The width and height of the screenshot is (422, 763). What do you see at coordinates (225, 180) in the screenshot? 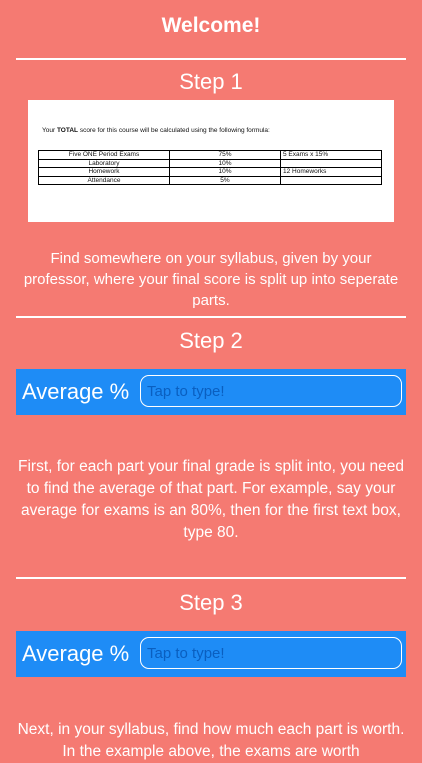
I see `table-cell: 5%` at bounding box center [225, 180].